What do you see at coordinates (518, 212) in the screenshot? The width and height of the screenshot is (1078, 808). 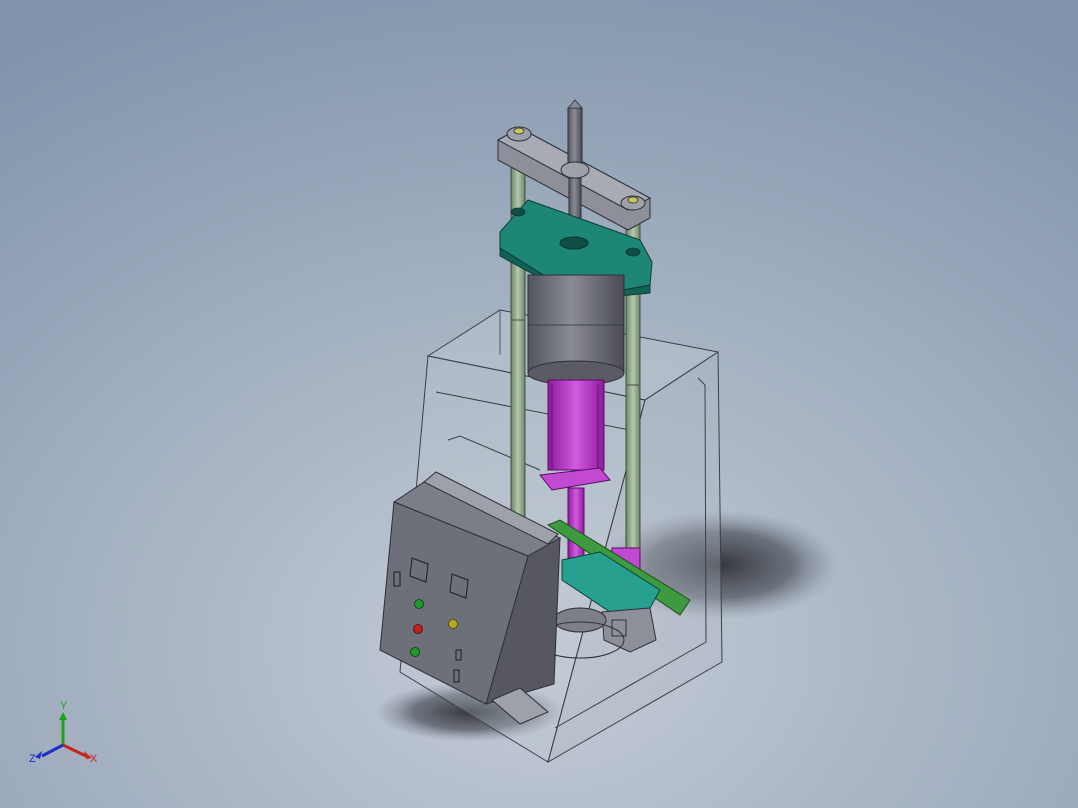 I see `plate-hole-left` at bounding box center [518, 212].